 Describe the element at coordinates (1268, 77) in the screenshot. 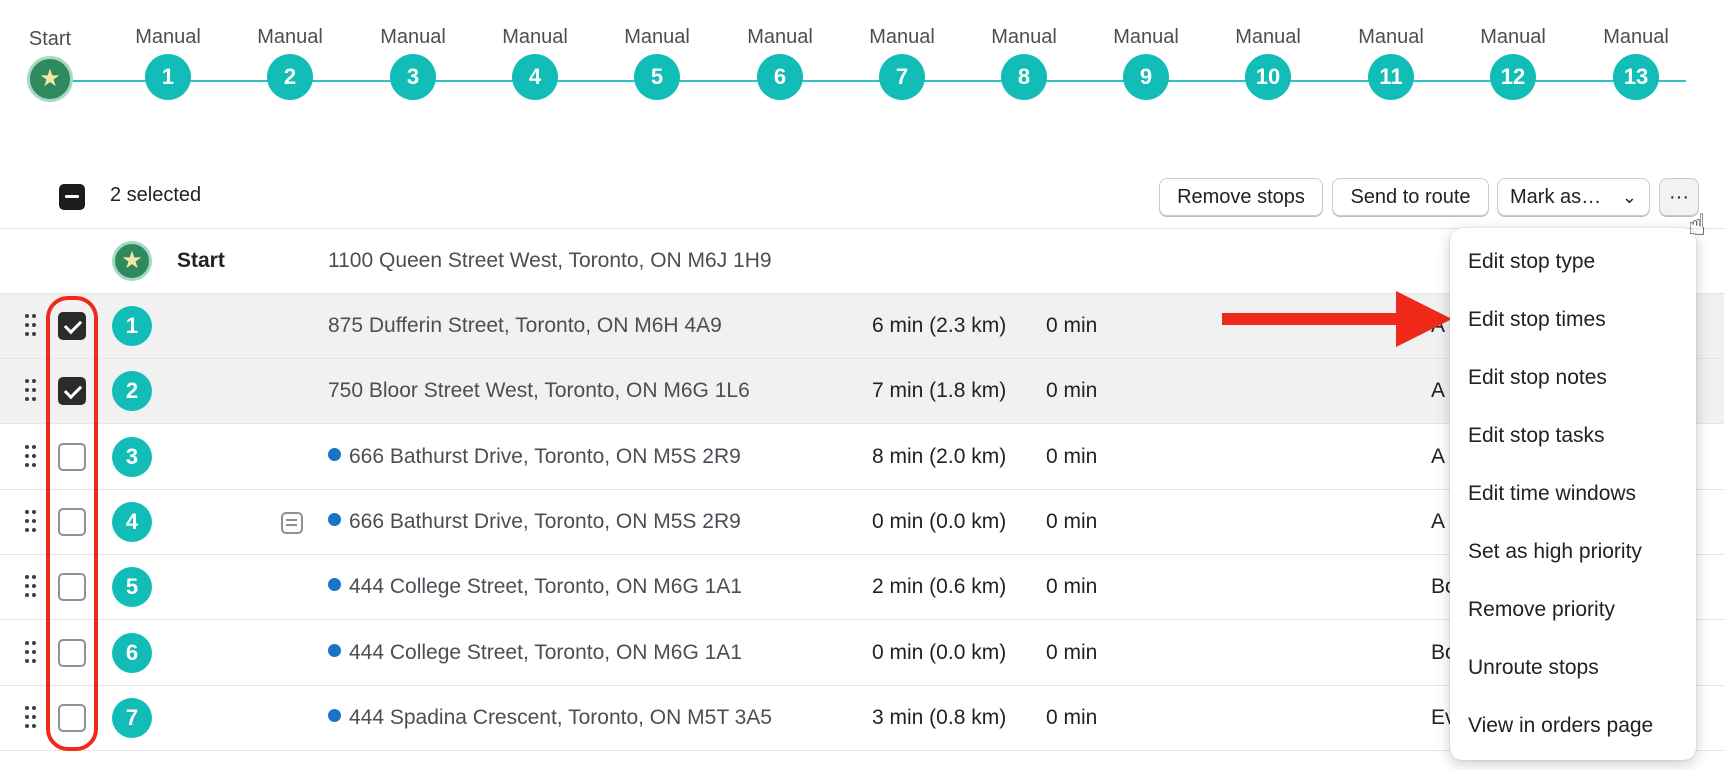

I see `stop-number-badge: 10` at that location.